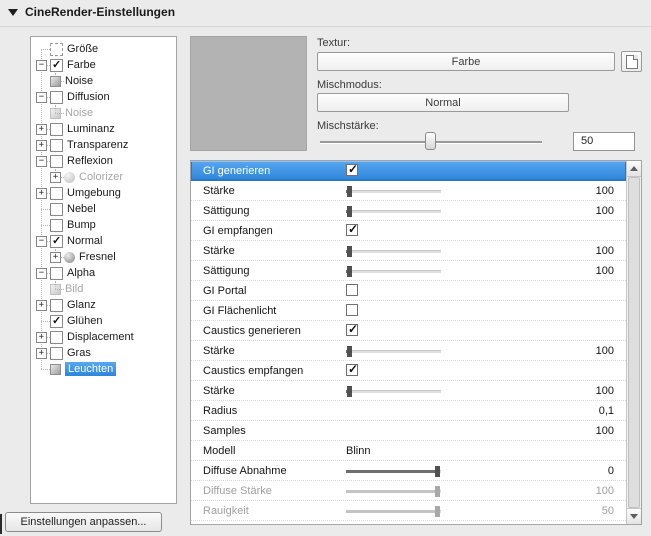 The height and width of the screenshot is (536, 651). I want to click on mix-strength-thumb, so click(430, 141).